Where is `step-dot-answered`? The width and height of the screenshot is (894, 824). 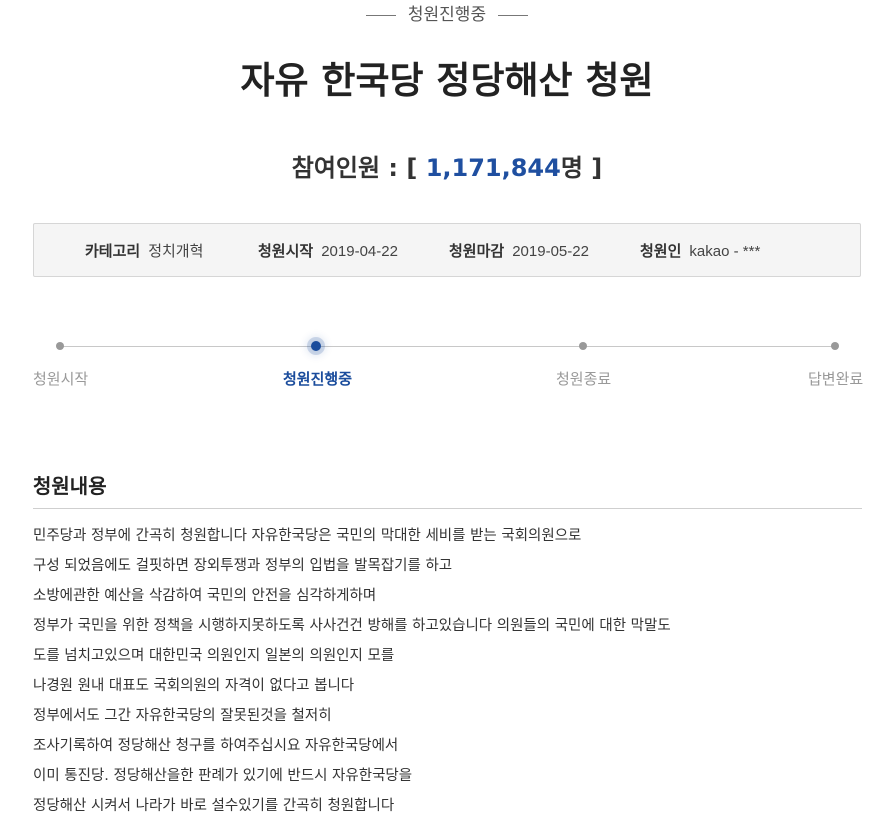
step-dot-answered is located at coordinates (835, 346).